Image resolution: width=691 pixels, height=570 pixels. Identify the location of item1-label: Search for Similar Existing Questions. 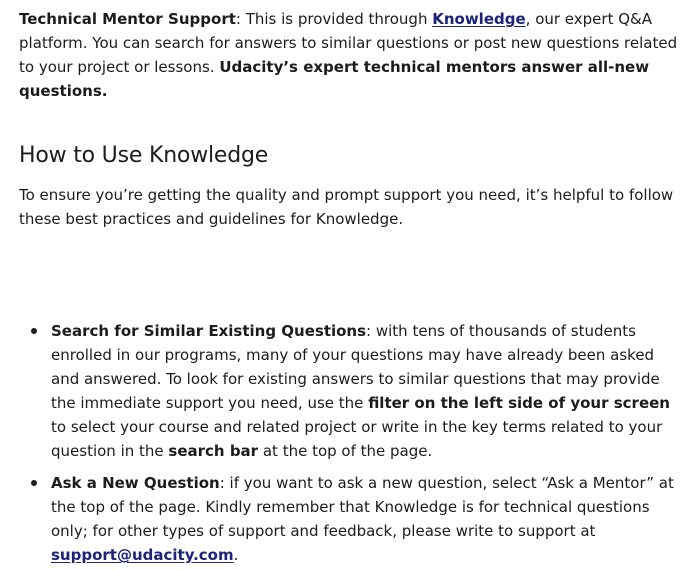
(209, 331).